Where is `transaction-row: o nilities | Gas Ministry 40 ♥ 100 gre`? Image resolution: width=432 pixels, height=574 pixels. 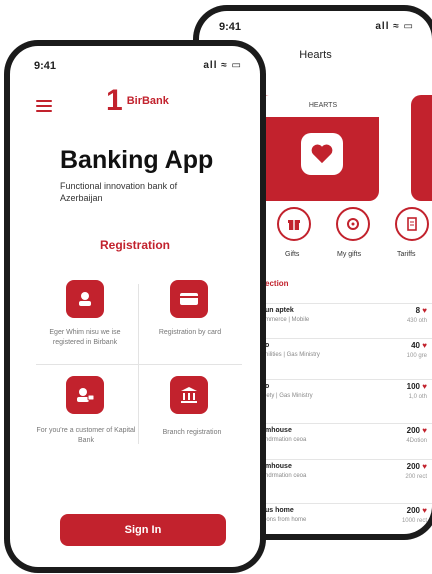 transaction-row: o nilities | Gas Ministry 40 ♥ 100 gre is located at coordinates (345, 350).